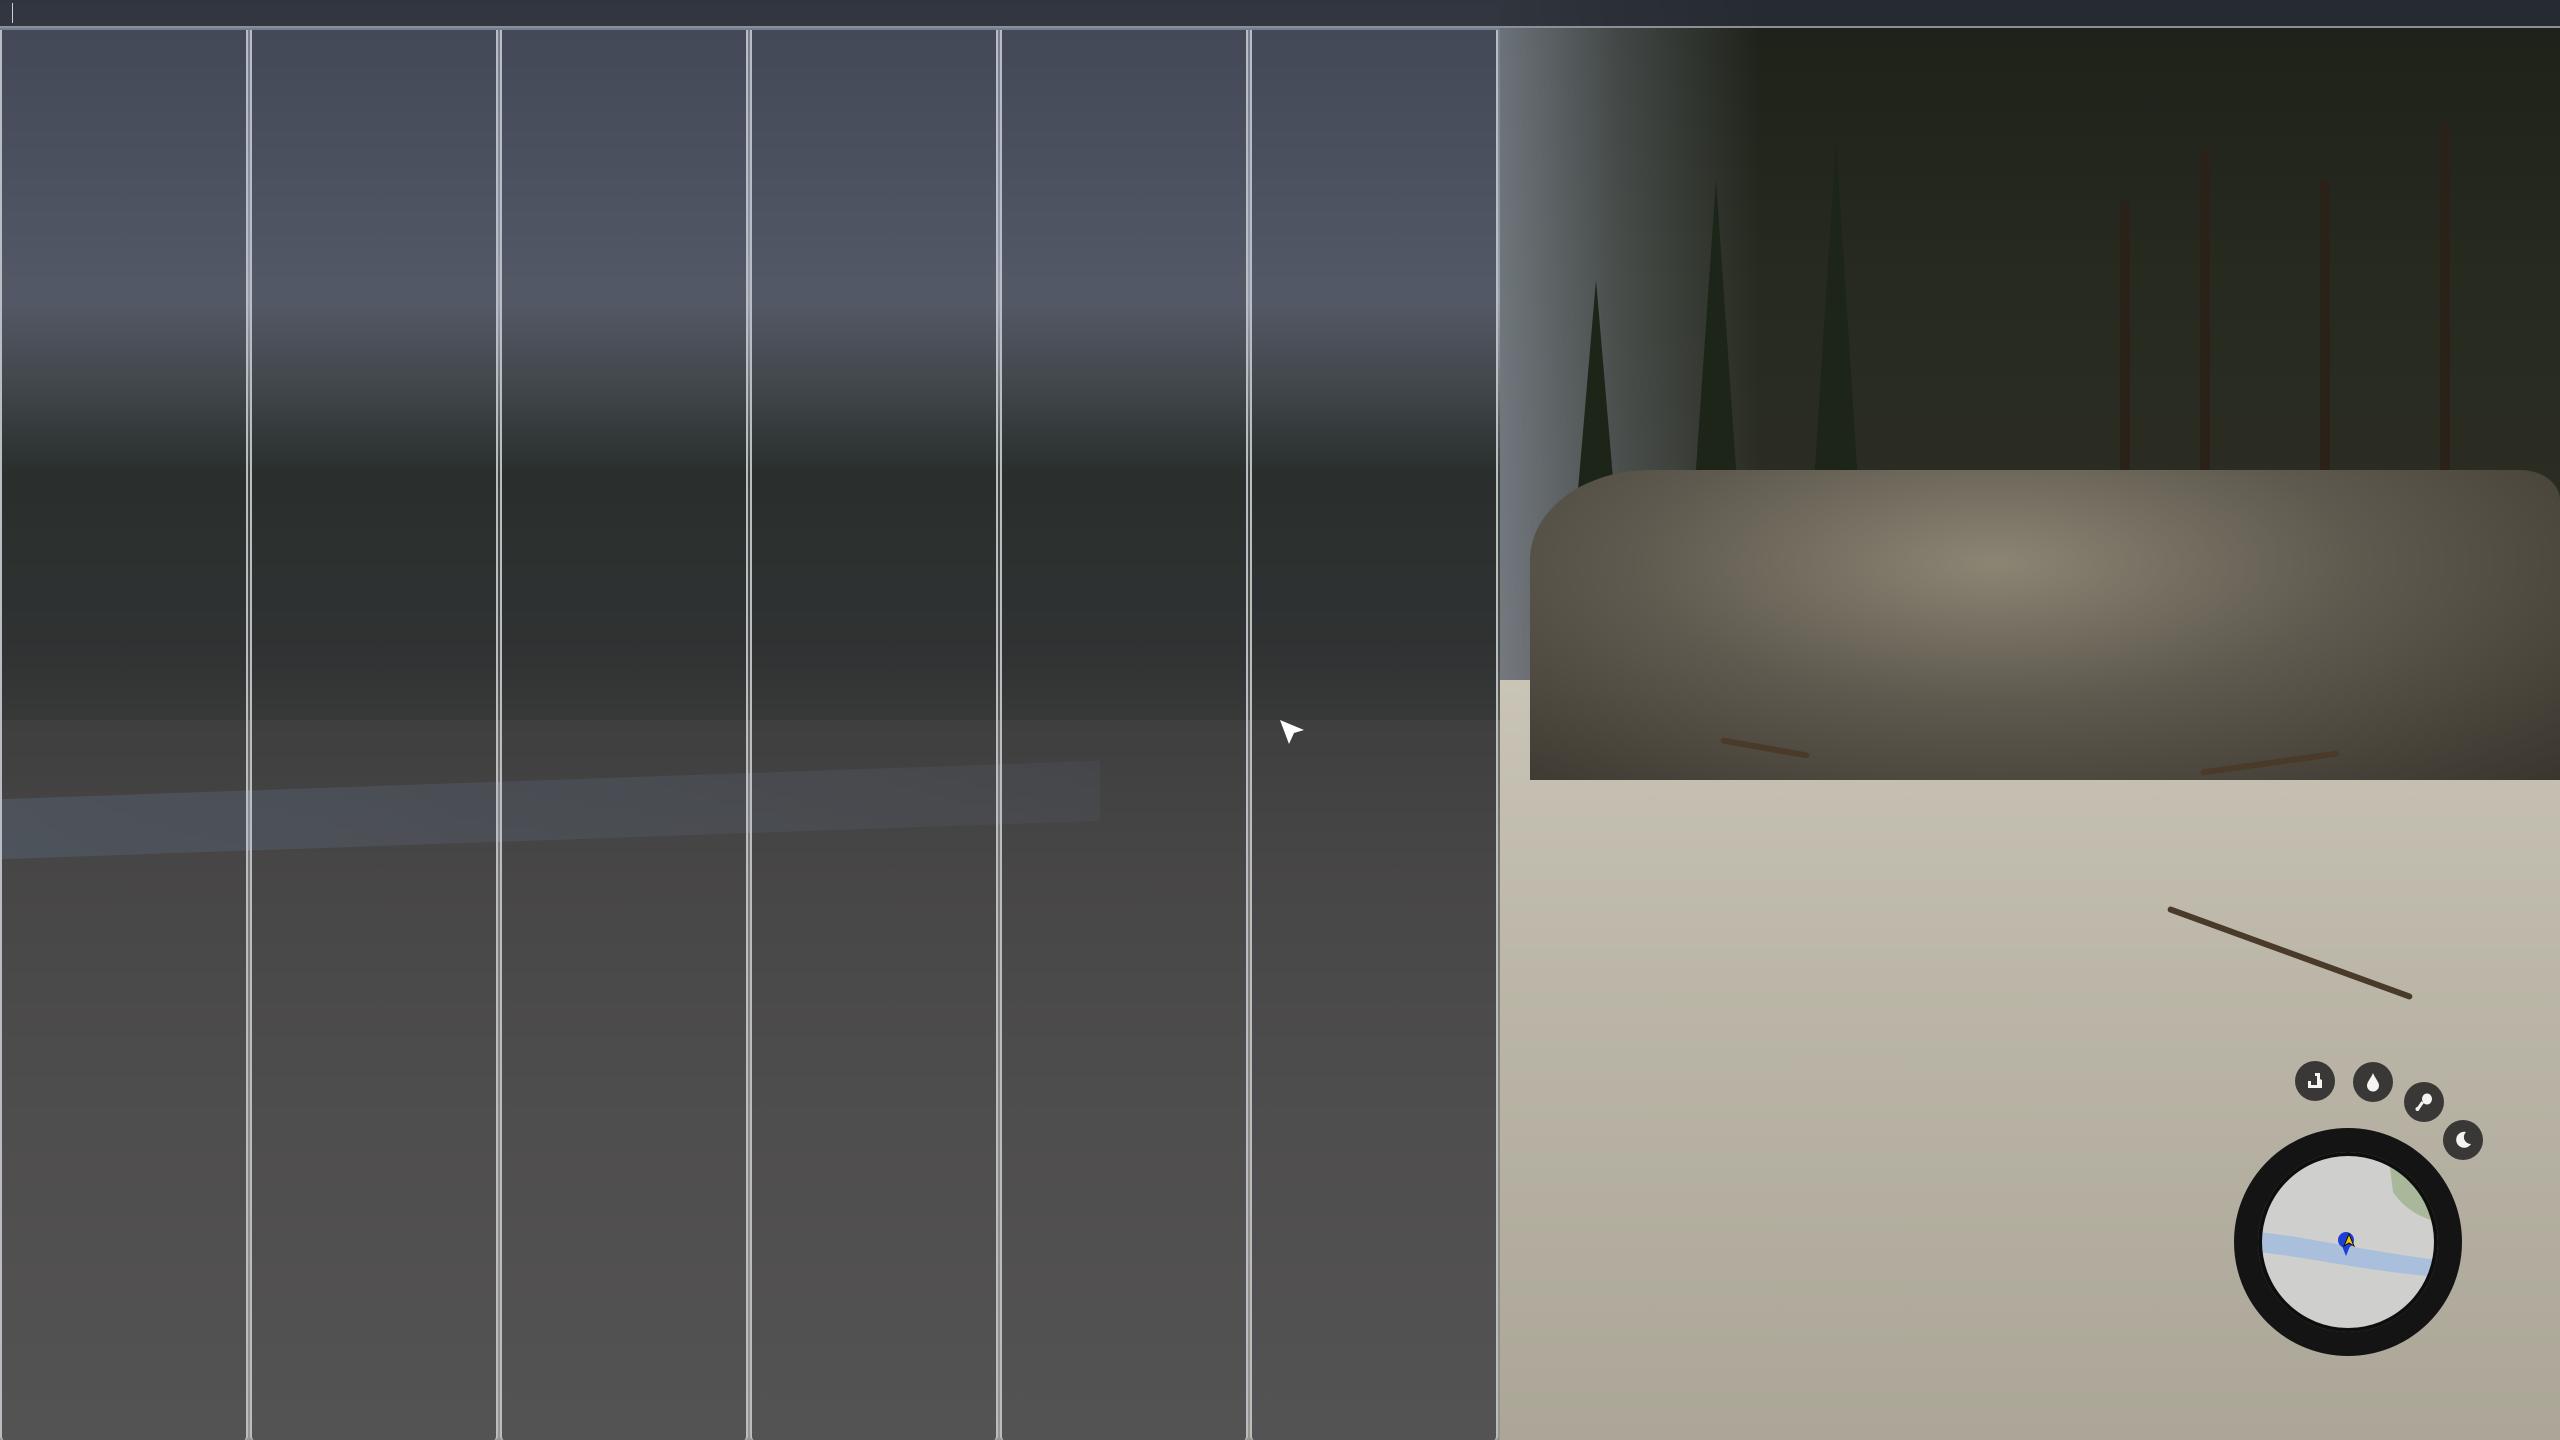  Describe the element at coordinates (2045, 625) in the screenshot. I see `rock-cliff` at that location.